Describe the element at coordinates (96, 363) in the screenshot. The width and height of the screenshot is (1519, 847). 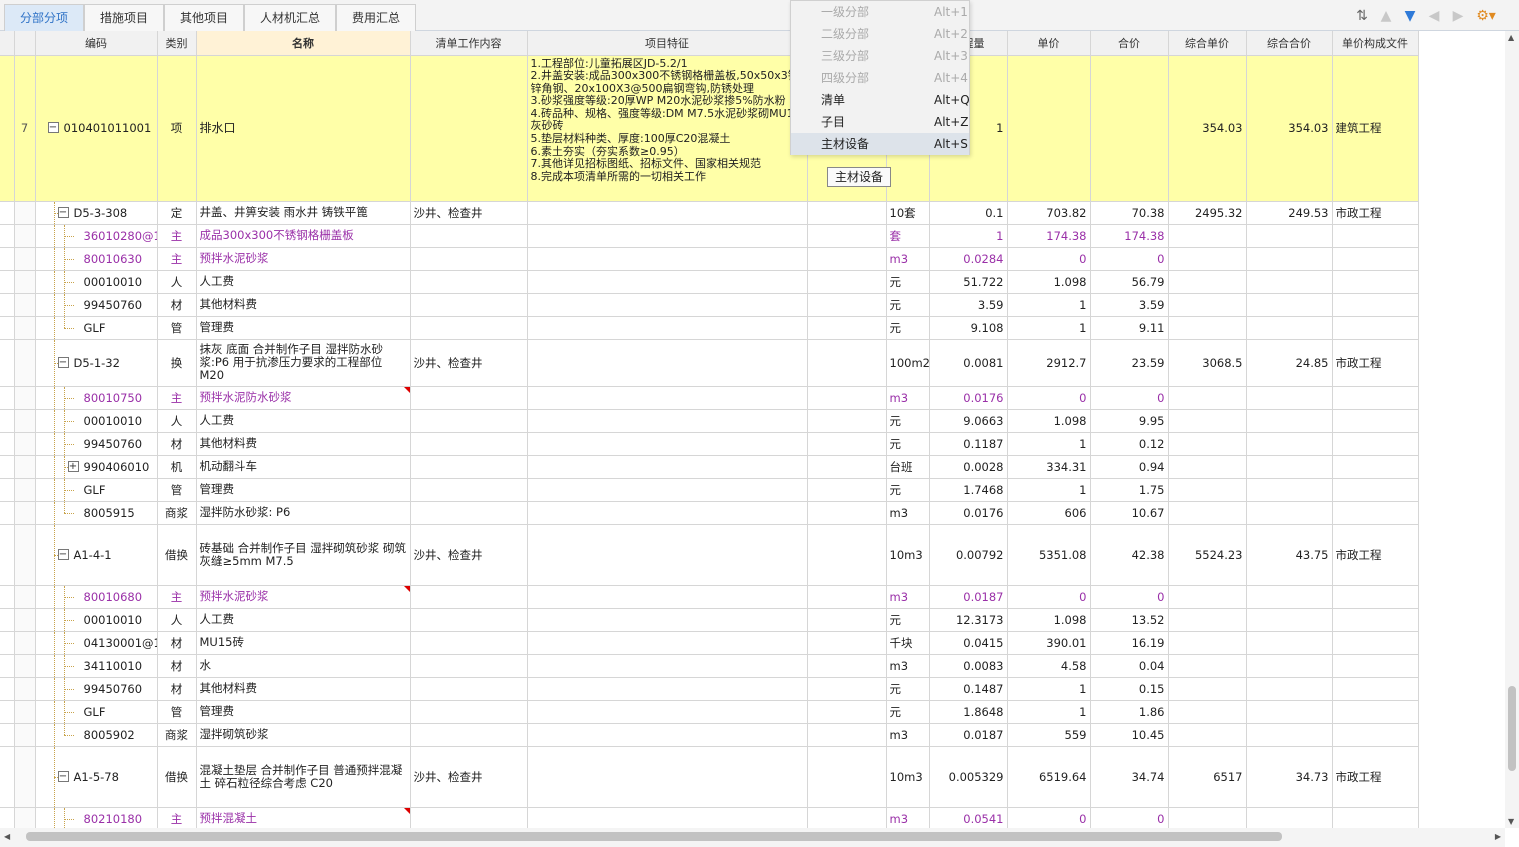
I see `code-cell: − D5-1-32` at that location.